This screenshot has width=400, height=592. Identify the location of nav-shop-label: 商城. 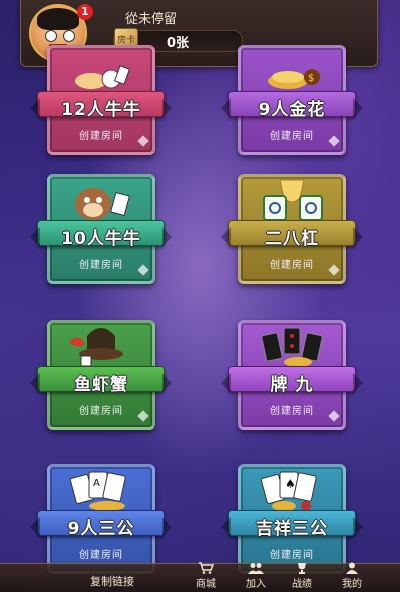
(206, 584).